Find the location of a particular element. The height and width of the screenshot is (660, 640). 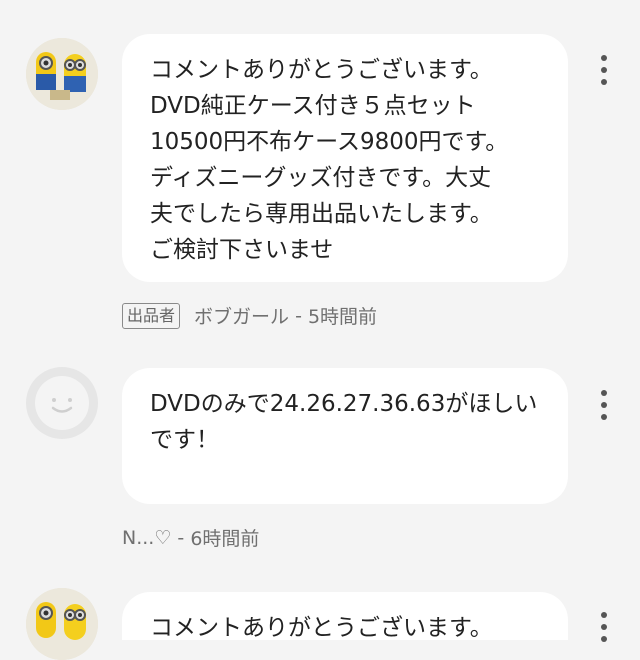

default-avatar-face-icon is located at coordinates (62, 403).